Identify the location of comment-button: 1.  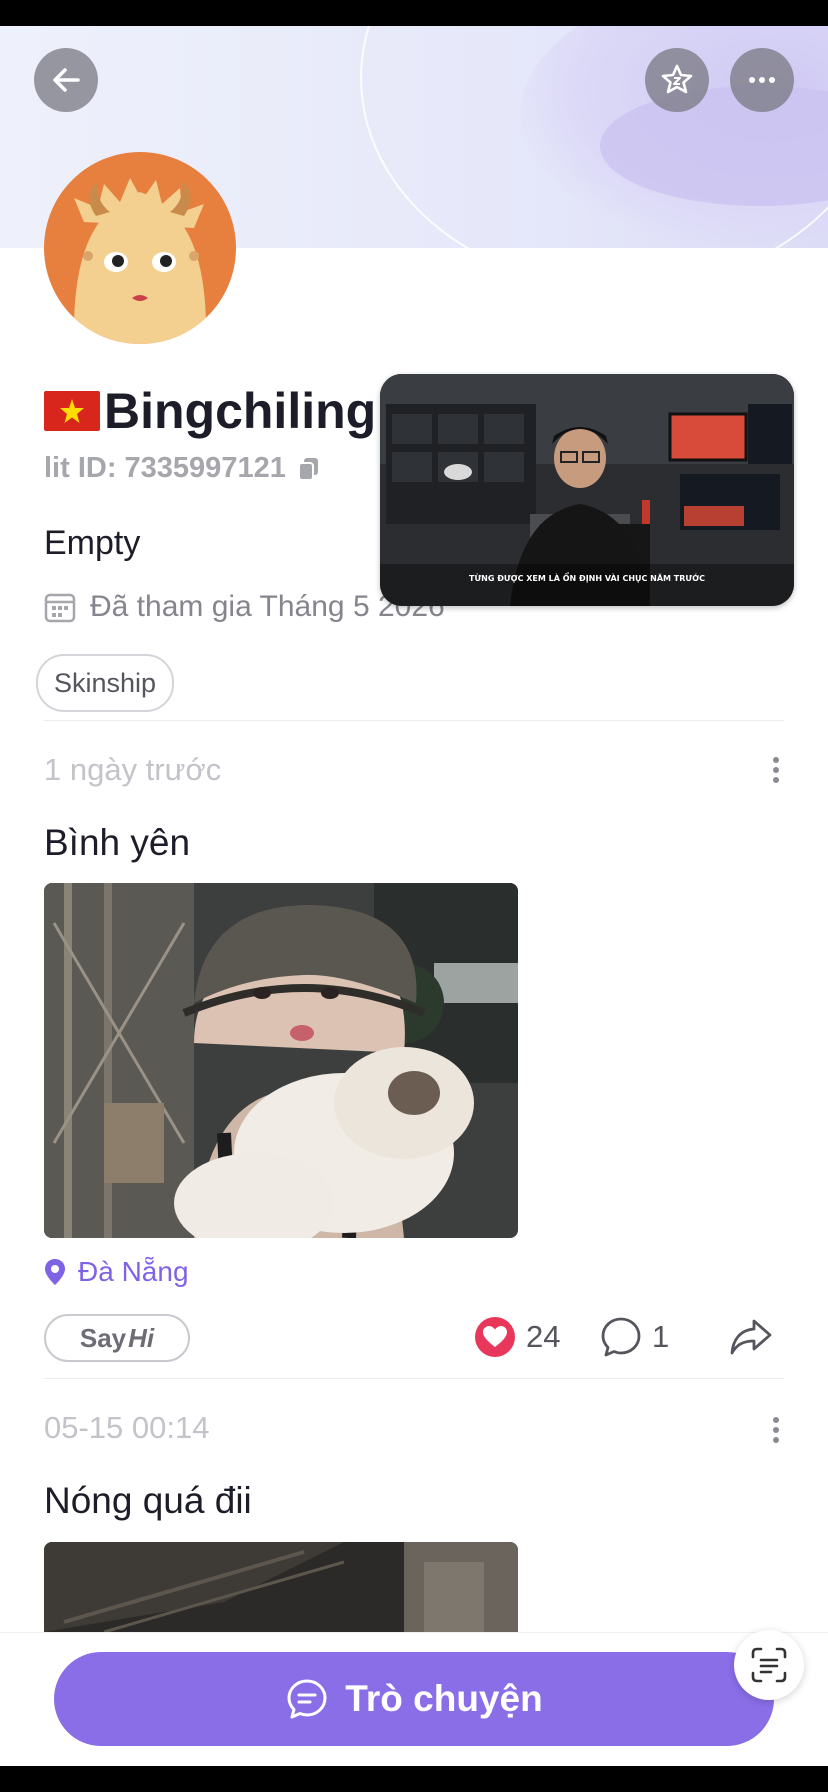
(634, 1337).